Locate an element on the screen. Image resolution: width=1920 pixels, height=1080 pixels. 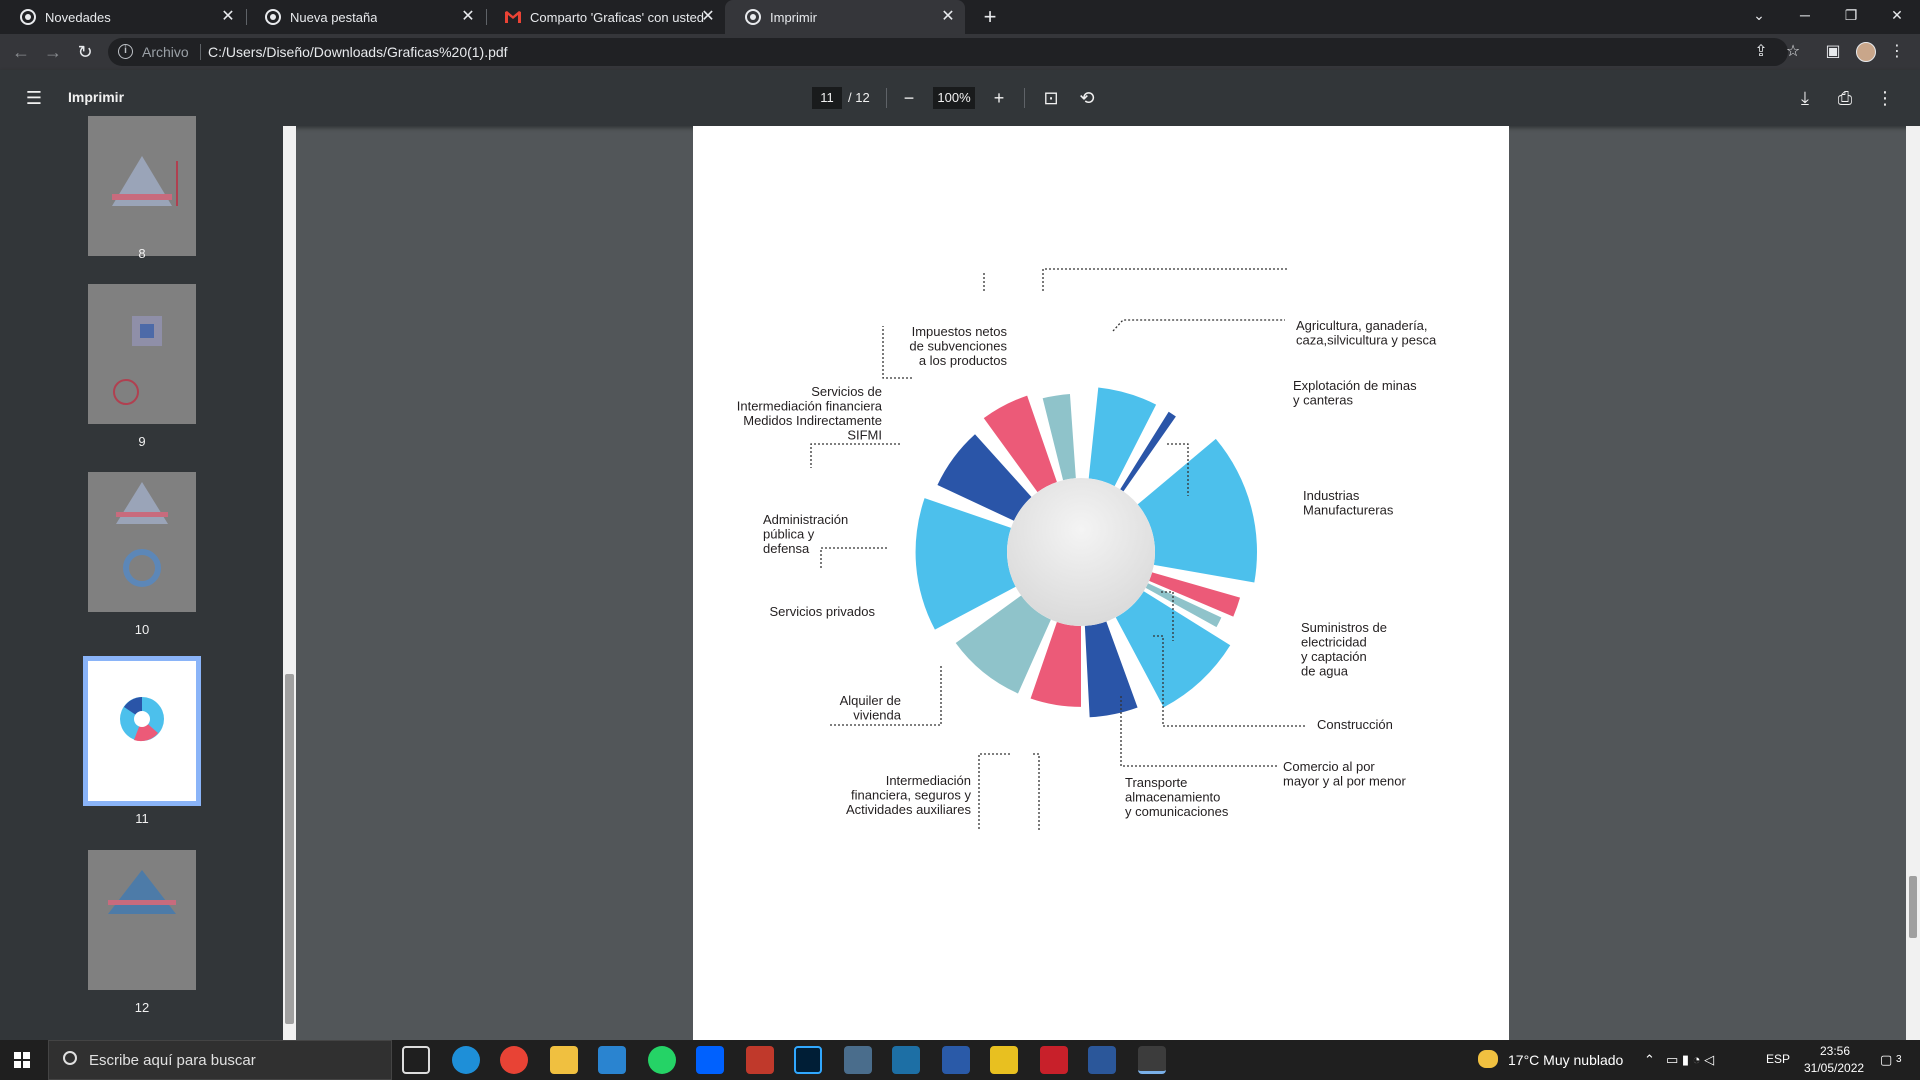
edge-icon is located at coordinates (466, 1060).